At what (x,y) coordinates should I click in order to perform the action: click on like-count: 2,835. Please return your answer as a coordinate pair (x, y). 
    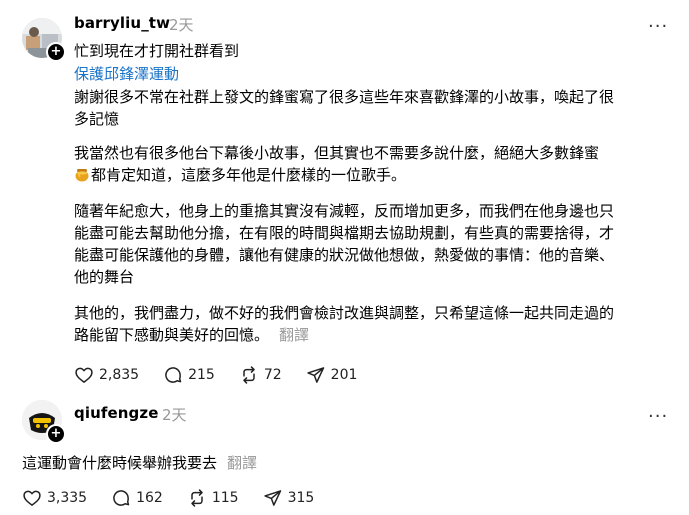
    Looking at the image, I should click on (119, 375).